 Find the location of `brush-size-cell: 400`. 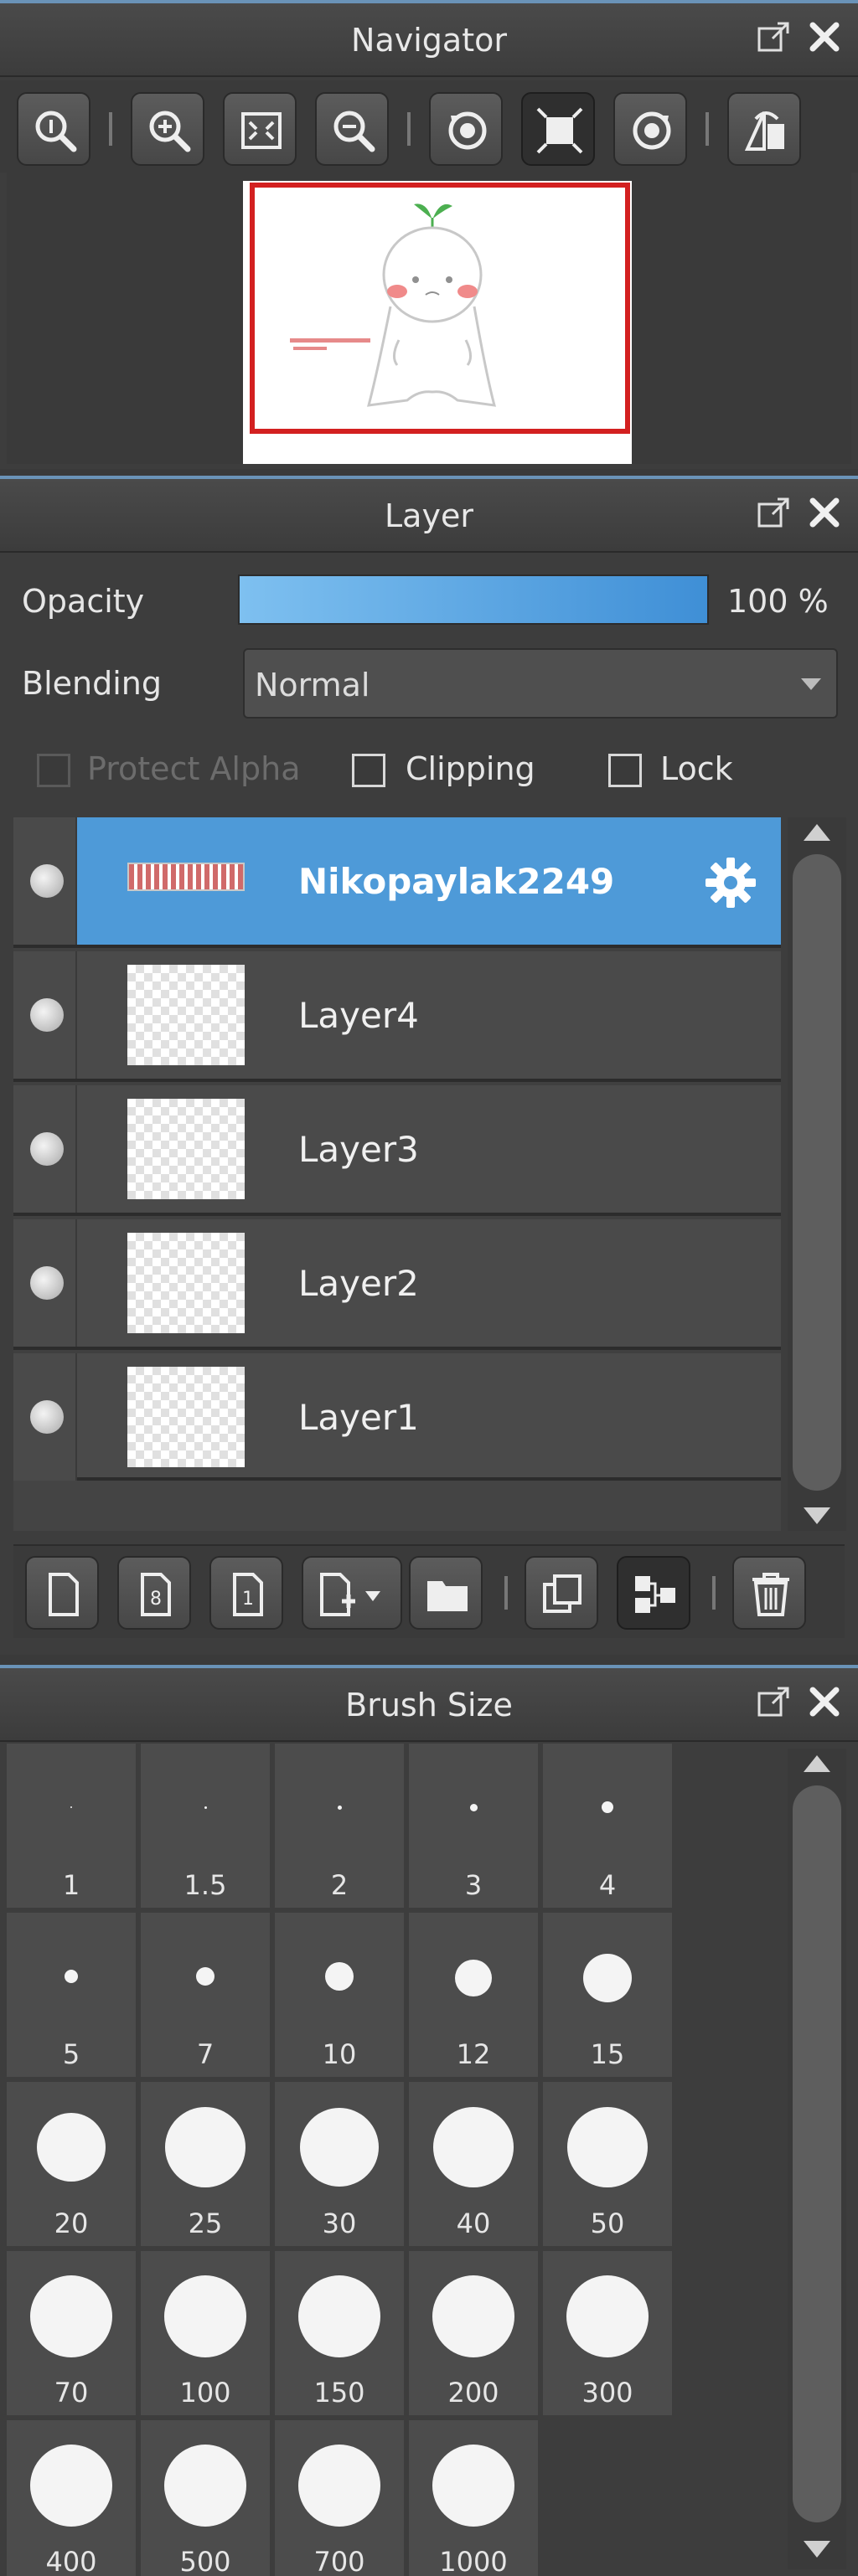

brush-size-cell: 400 is located at coordinates (71, 2498).